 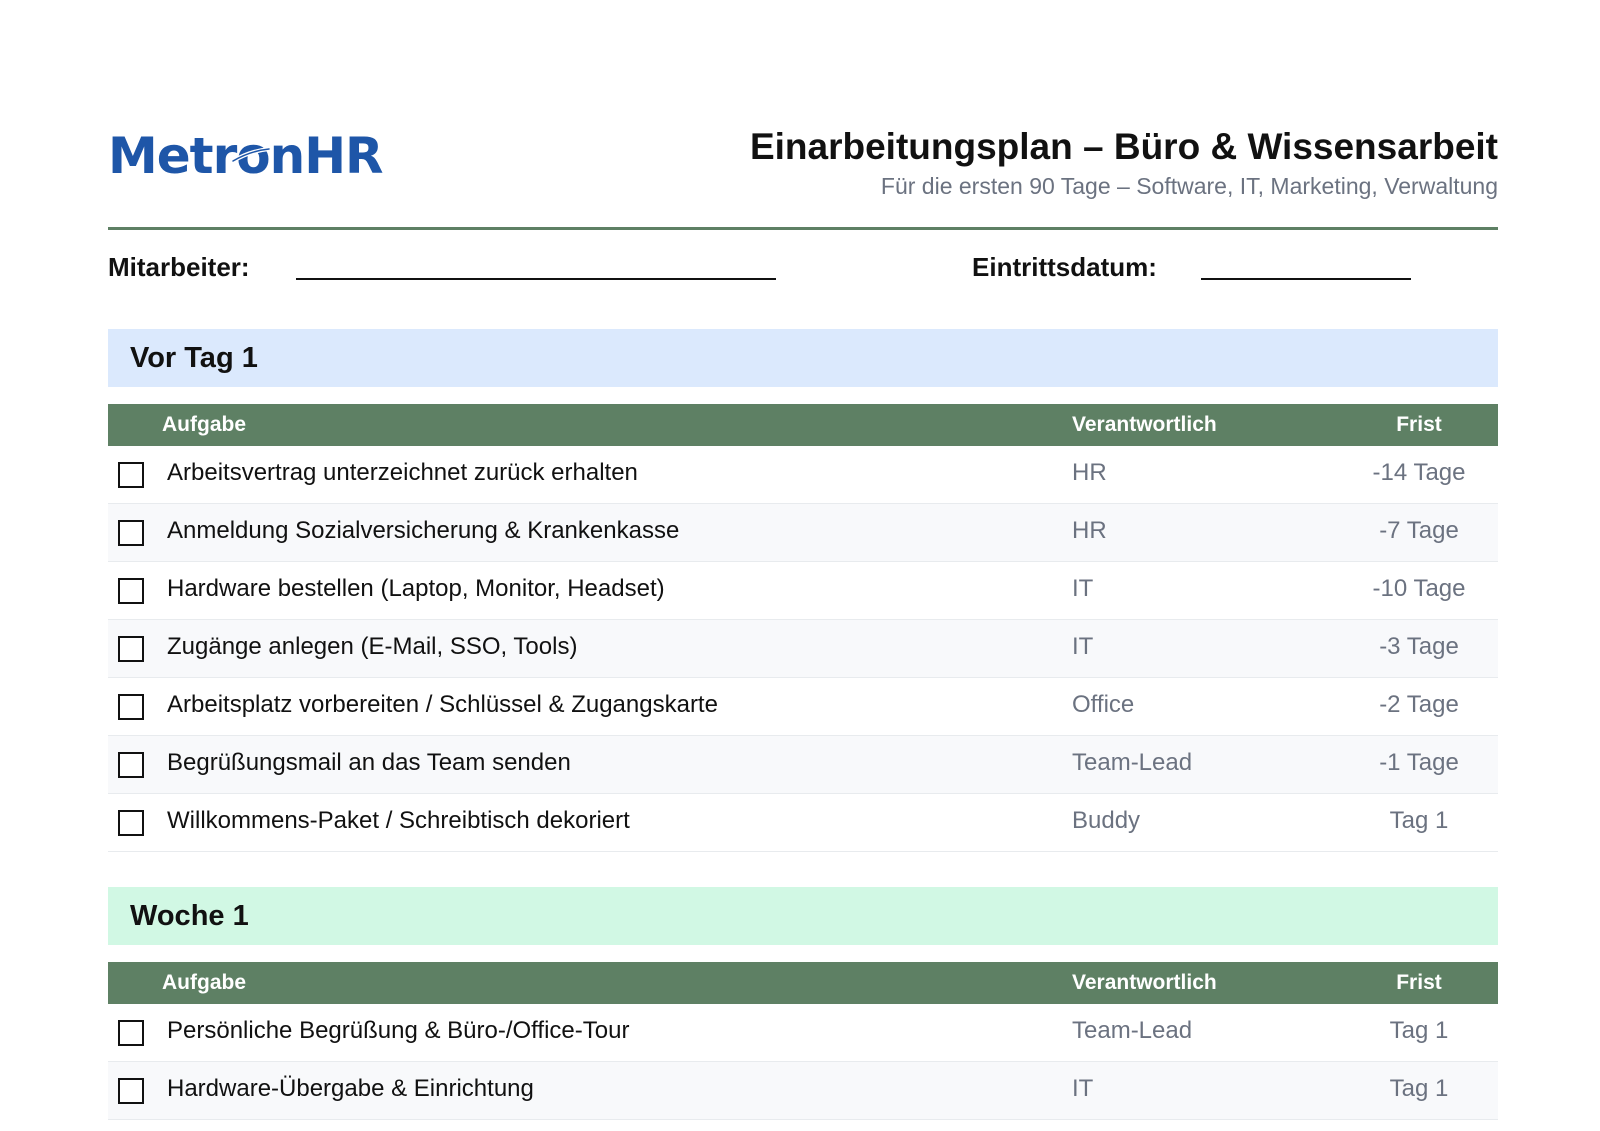 What do you see at coordinates (372, 646) in the screenshot?
I see `task-text: Zugänge anlegen (E-Mail, SSO, Tools)` at bounding box center [372, 646].